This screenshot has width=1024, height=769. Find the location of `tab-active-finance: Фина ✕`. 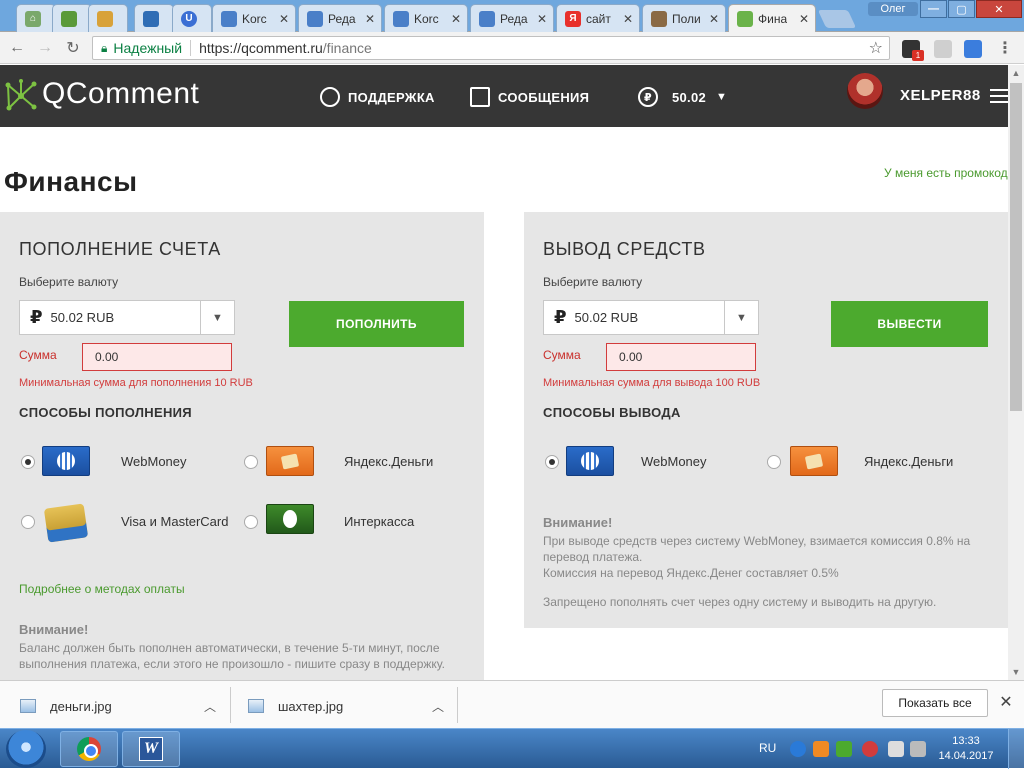

tab-active-finance: Фина ✕ is located at coordinates (772, 18).